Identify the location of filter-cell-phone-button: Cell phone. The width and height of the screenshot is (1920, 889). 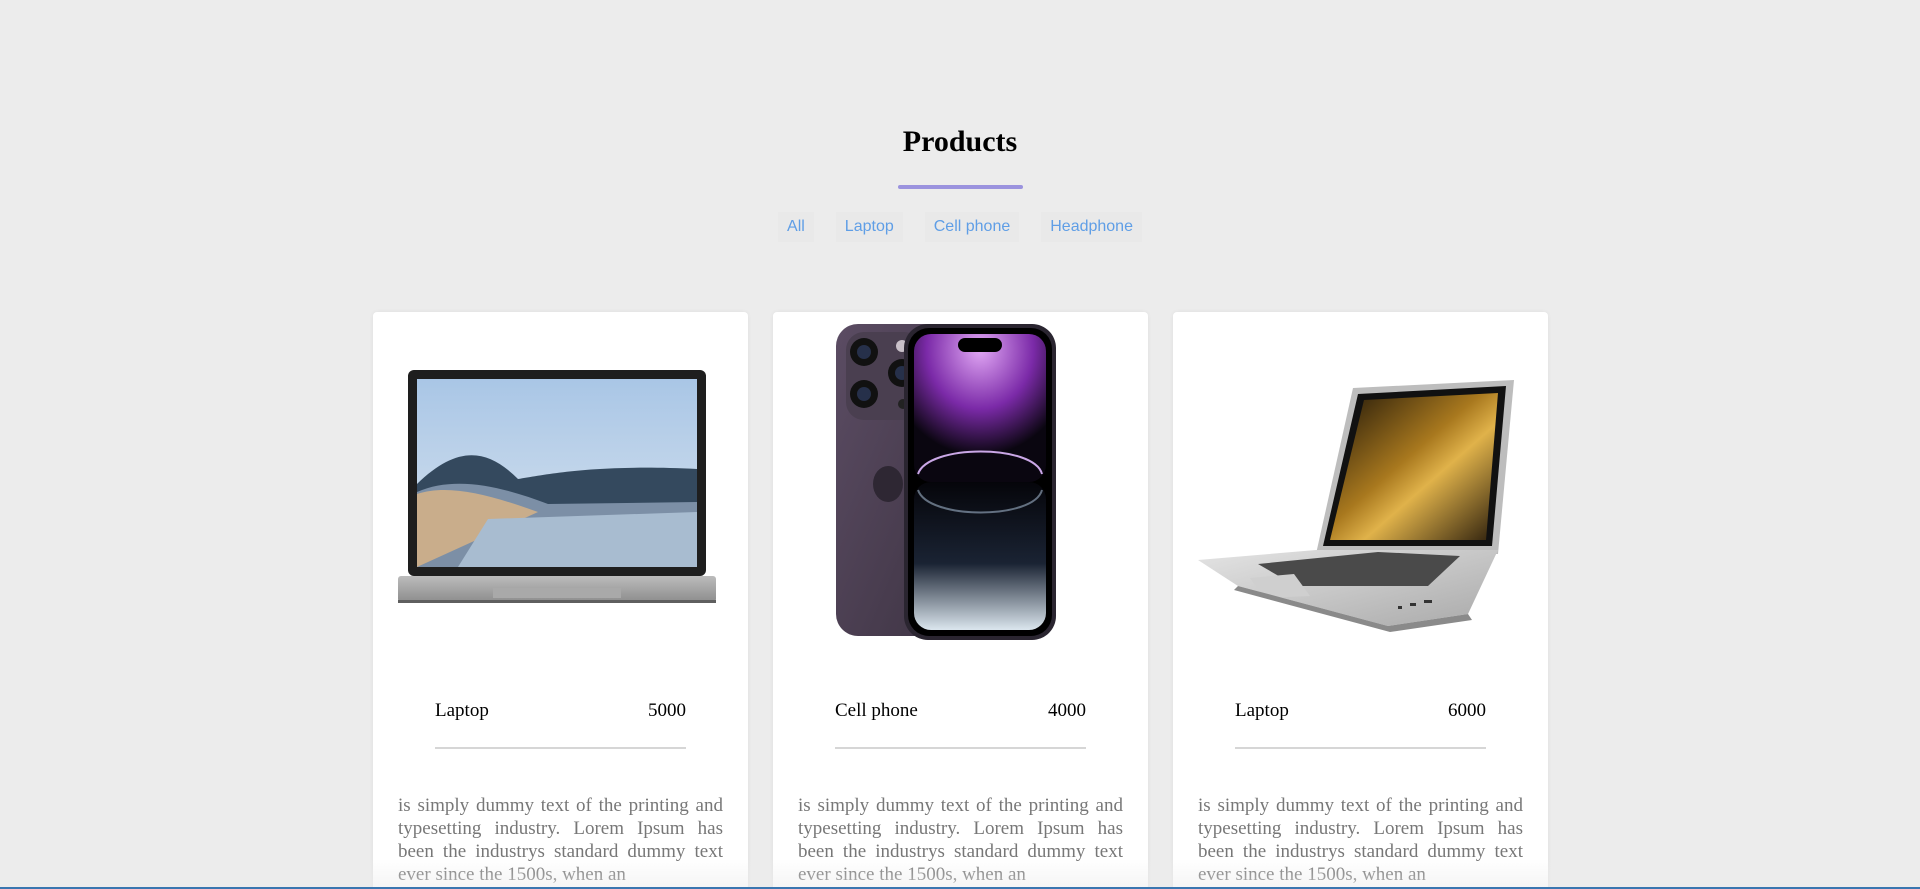
(972, 227).